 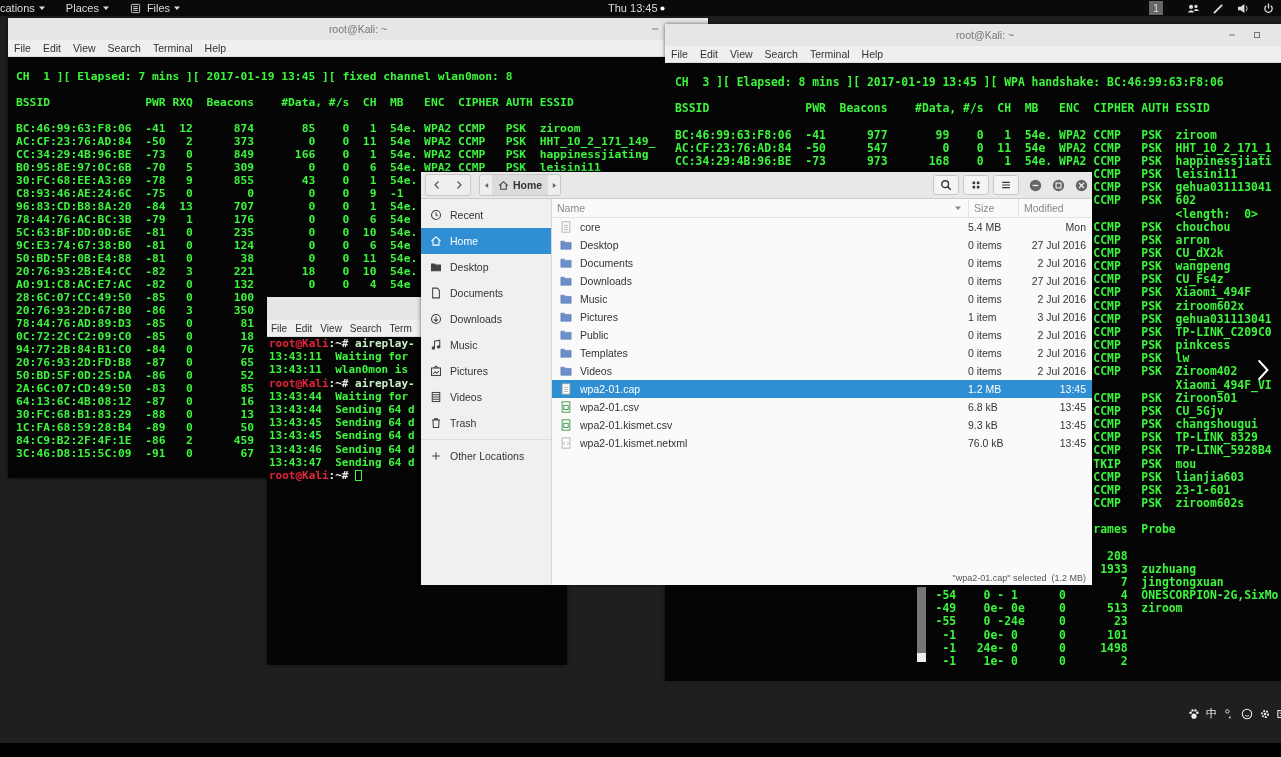 What do you see at coordinates (1117, 556) in the screenshot?
I see `terminal-line: 208` at bounding box center [1117, 556].